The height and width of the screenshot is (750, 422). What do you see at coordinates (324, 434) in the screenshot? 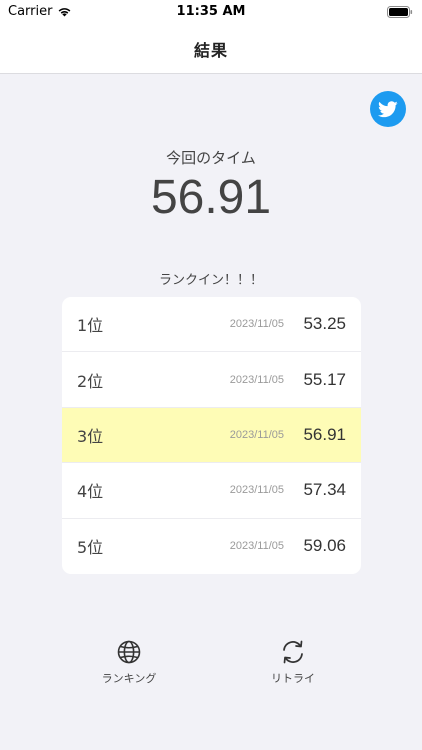
I see `rank-score: 56.91` at bounding box center [324, 434].